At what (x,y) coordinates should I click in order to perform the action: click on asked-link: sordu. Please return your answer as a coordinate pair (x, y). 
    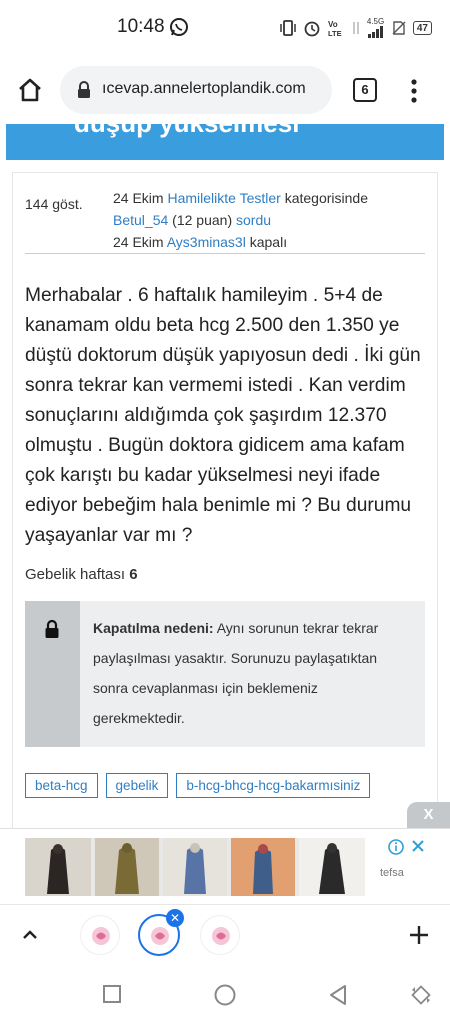
    Looking at the image, I should click on (253, 220).